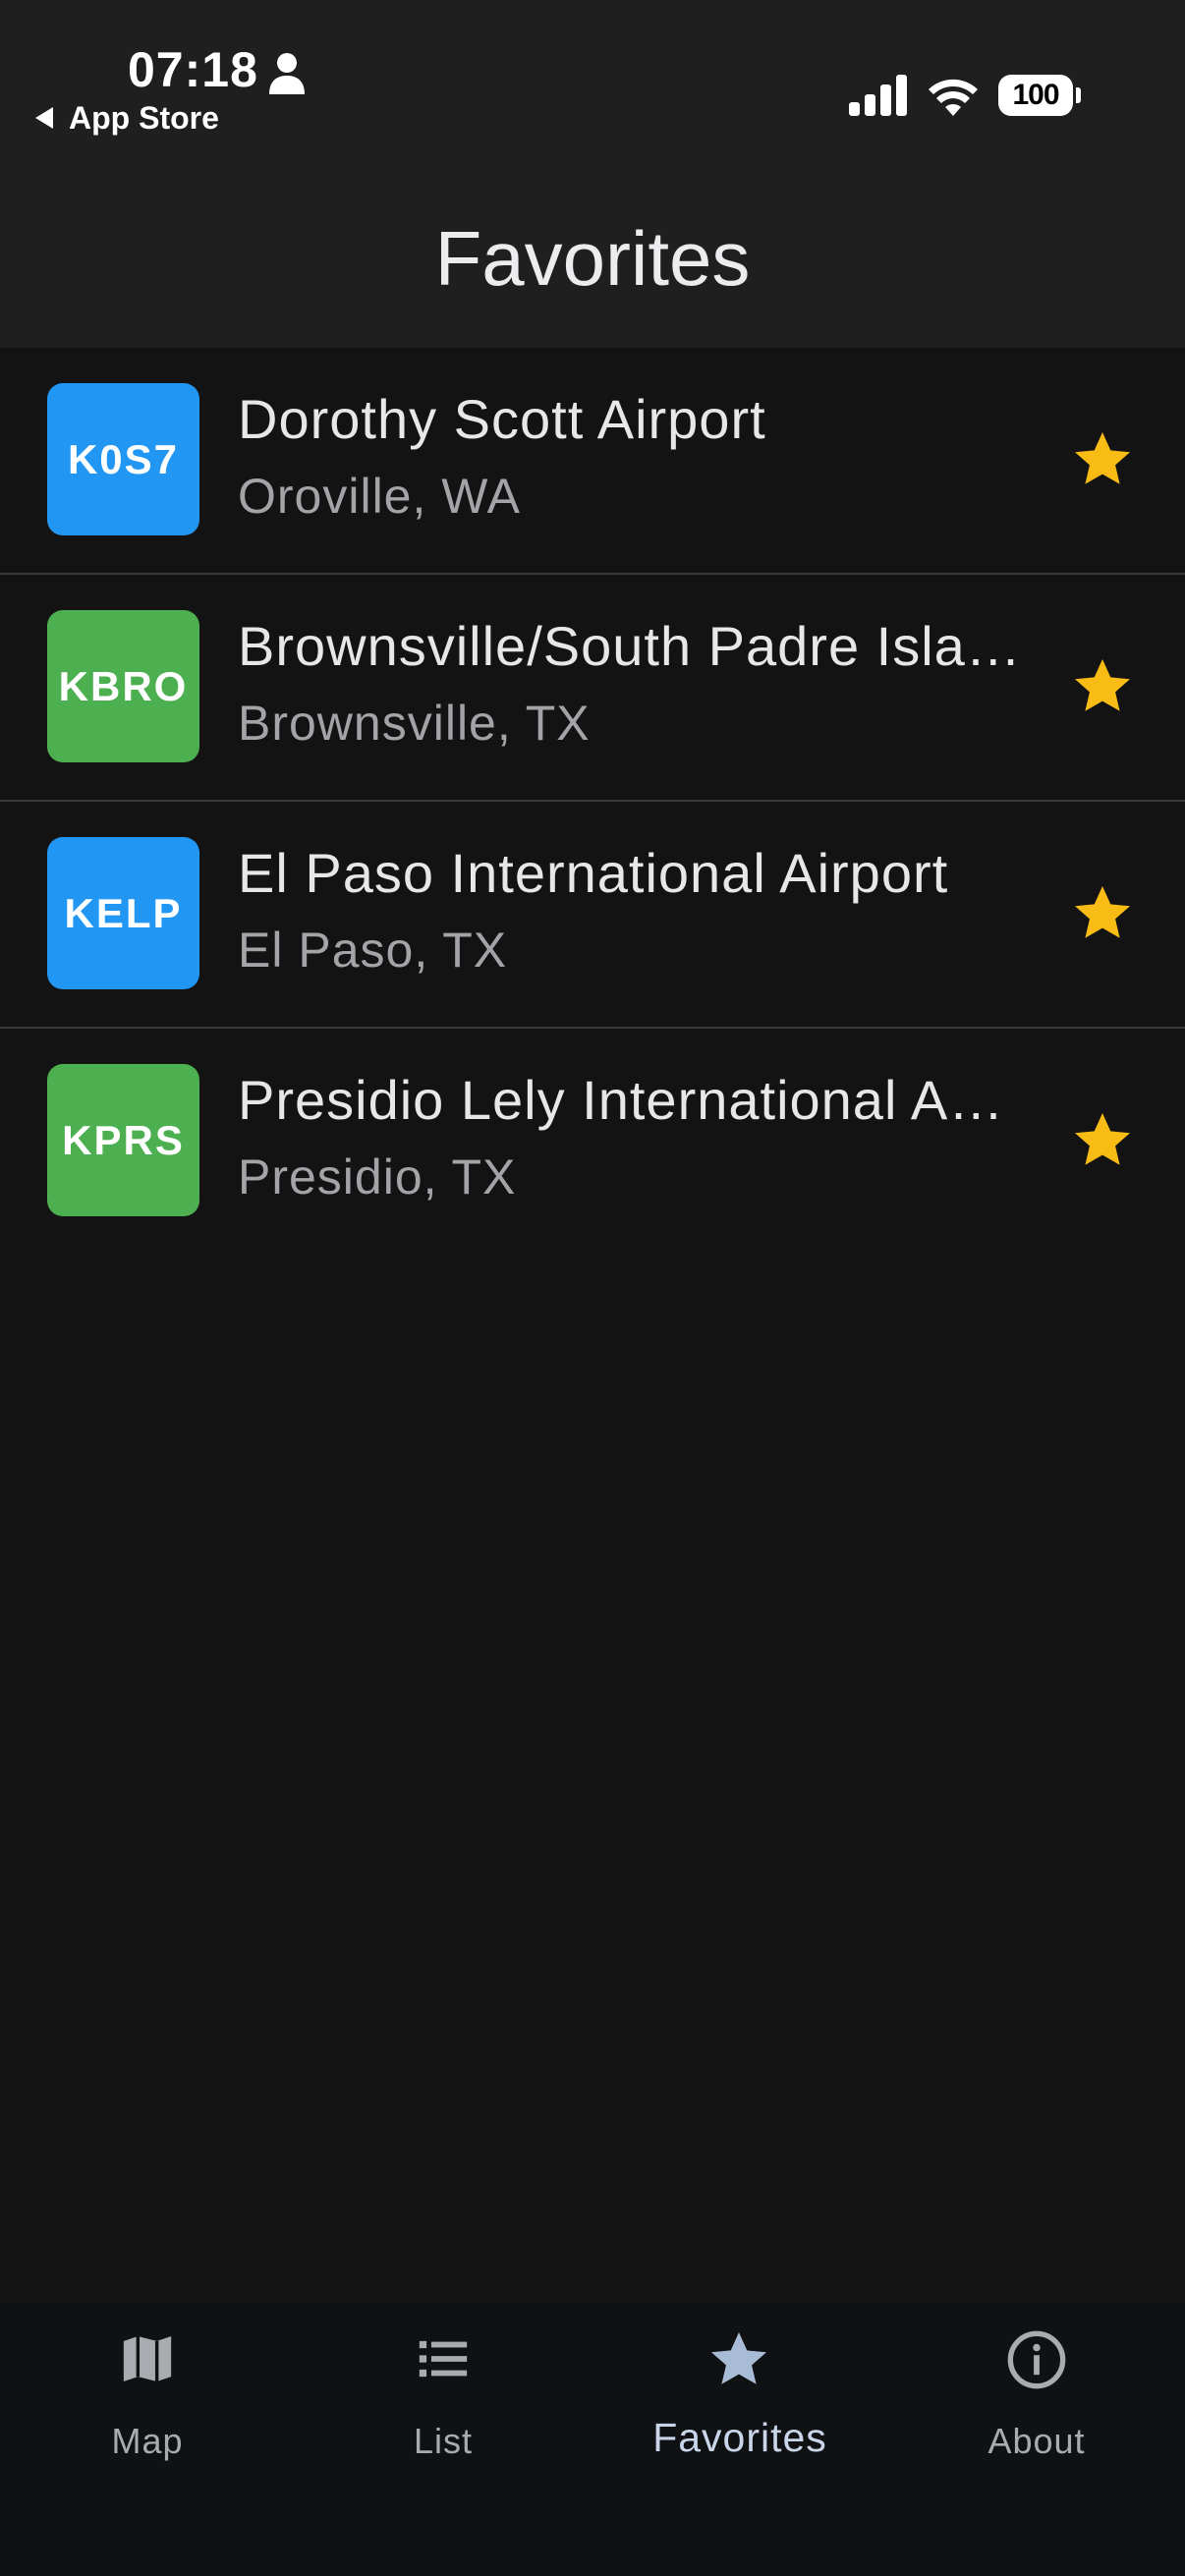  What do you see at coordinates (373, 950) in the screenshot?
I see `airport-location: El Paso, TX` at bounding box center [373, 950].